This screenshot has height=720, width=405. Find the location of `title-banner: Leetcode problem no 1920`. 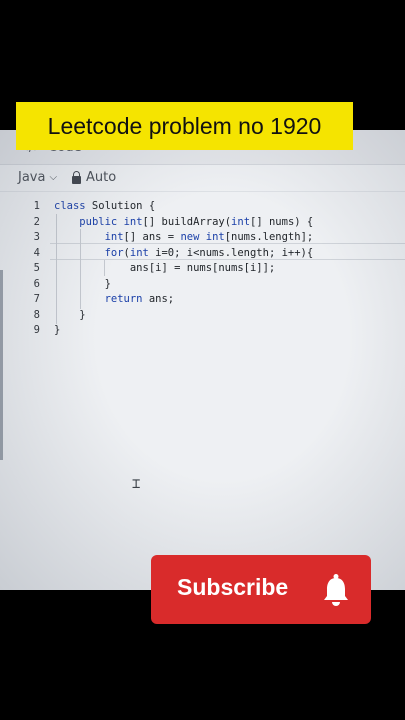

title-banner: Leetcode problem no 1920 is located at coordinates (184, 126).